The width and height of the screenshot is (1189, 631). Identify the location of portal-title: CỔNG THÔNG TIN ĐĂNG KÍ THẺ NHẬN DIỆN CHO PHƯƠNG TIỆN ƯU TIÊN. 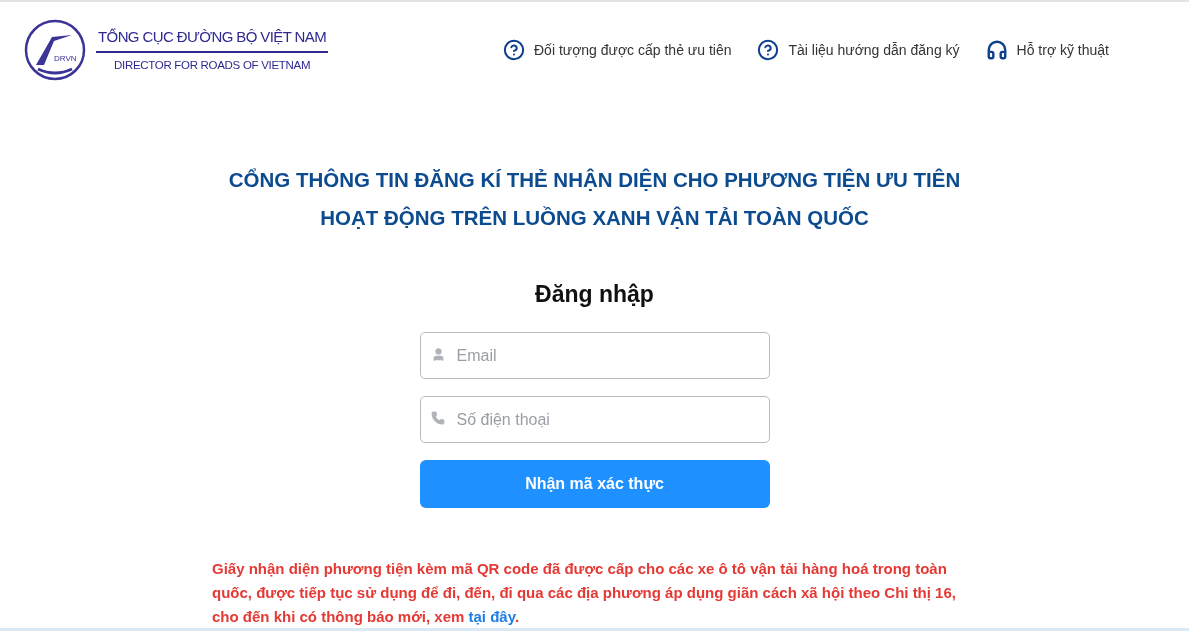
(594, 180).